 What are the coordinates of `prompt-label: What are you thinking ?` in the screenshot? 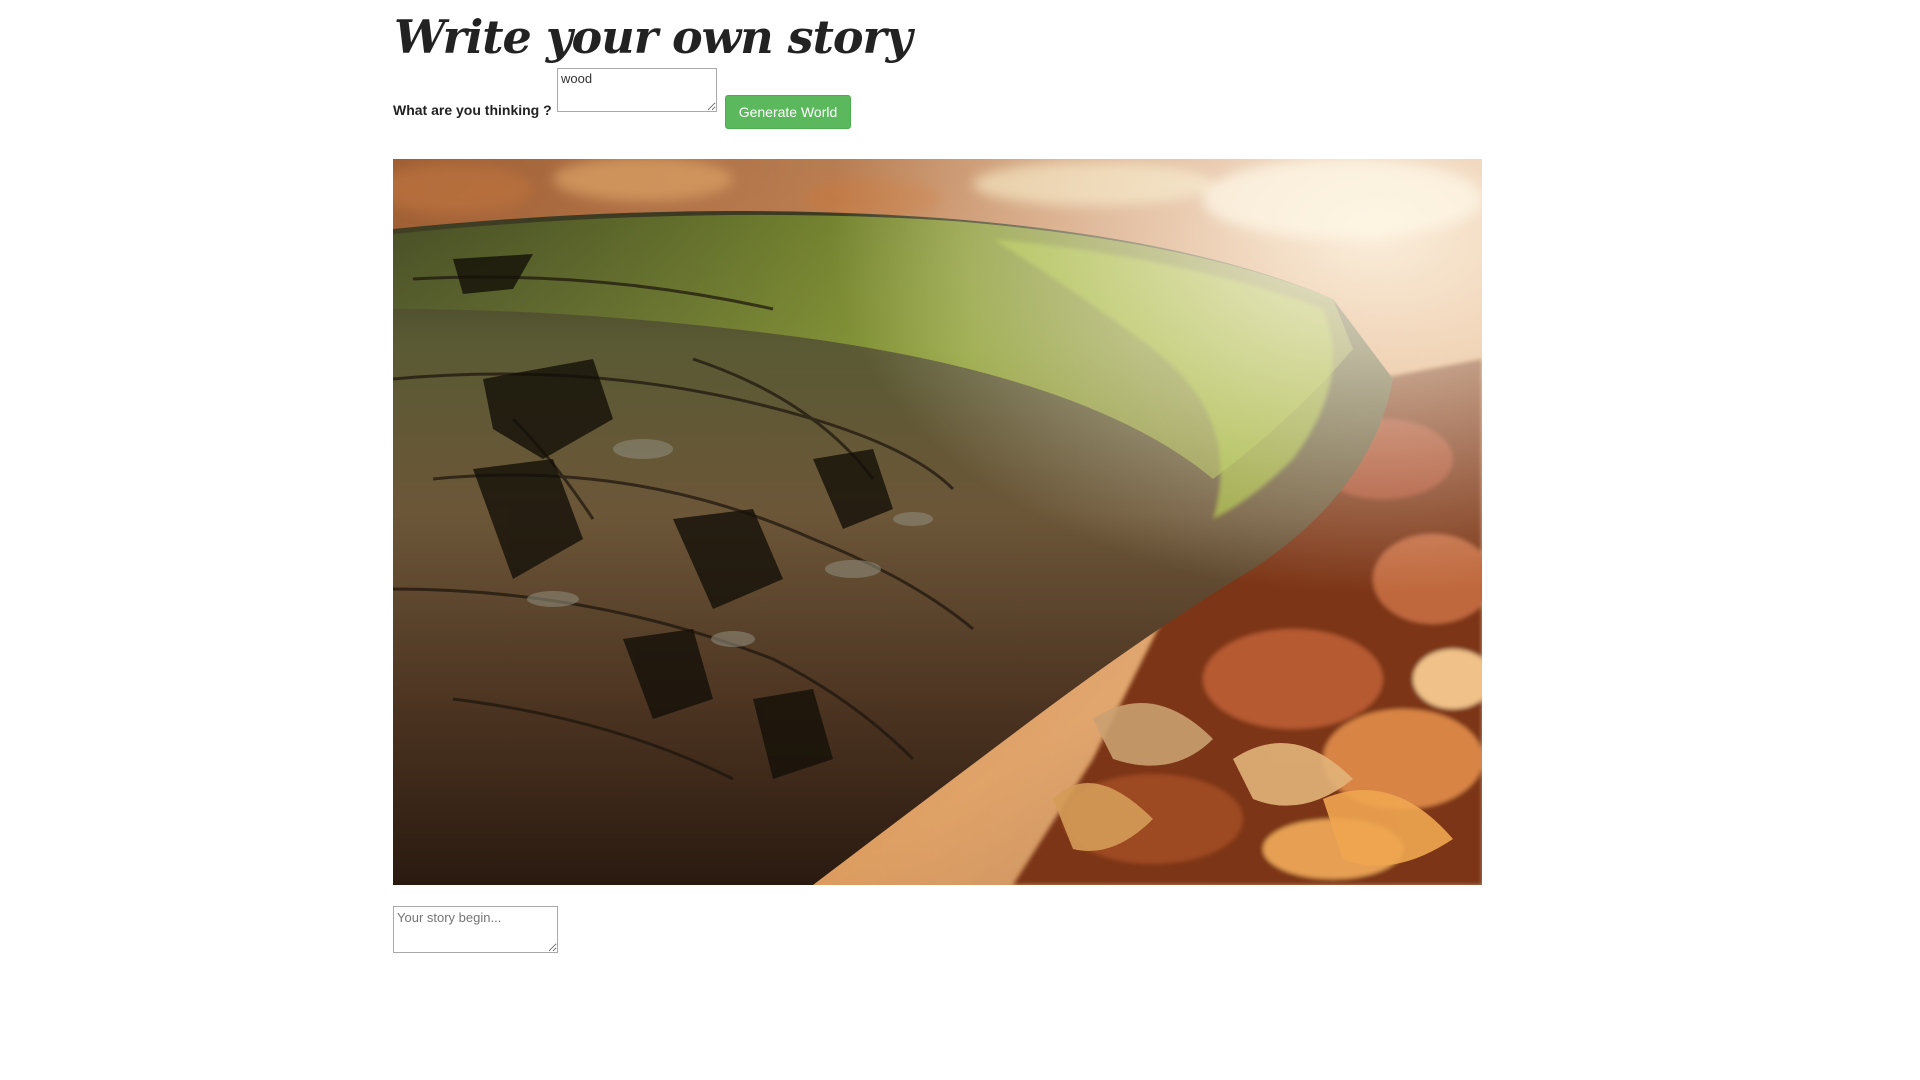 It's located at (472, 110).